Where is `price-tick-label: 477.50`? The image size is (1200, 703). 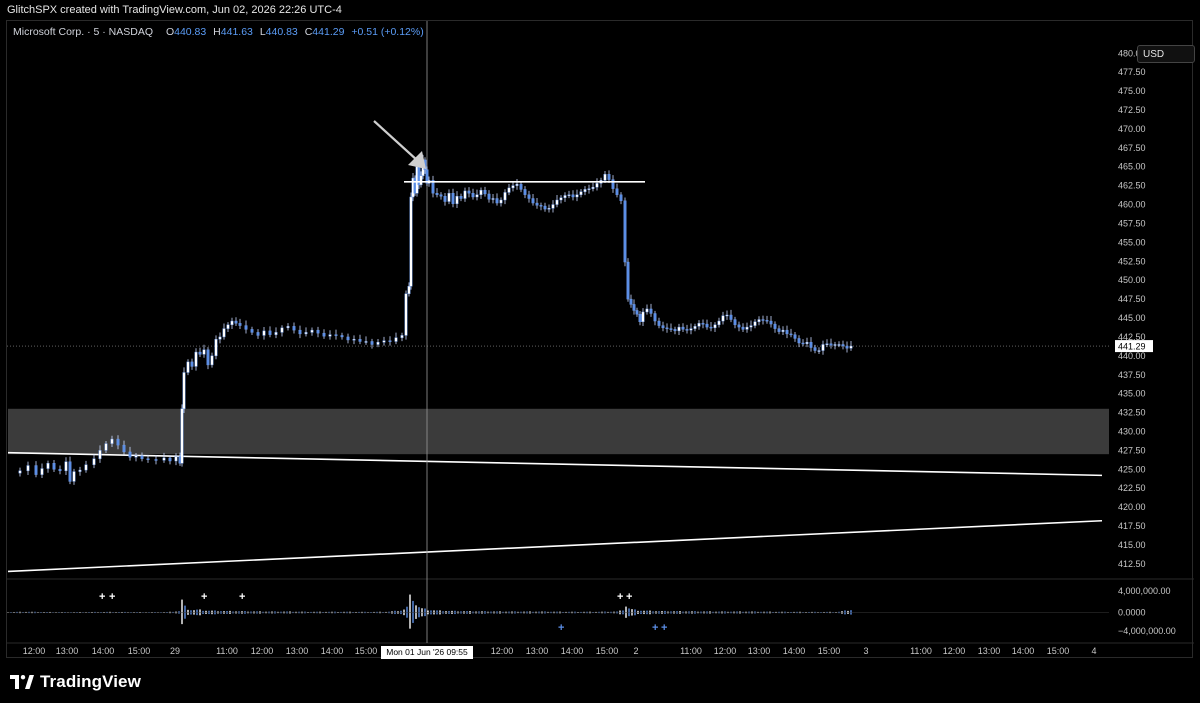
price-tick-label: 477.50 is located at coordinates (1132, 72).